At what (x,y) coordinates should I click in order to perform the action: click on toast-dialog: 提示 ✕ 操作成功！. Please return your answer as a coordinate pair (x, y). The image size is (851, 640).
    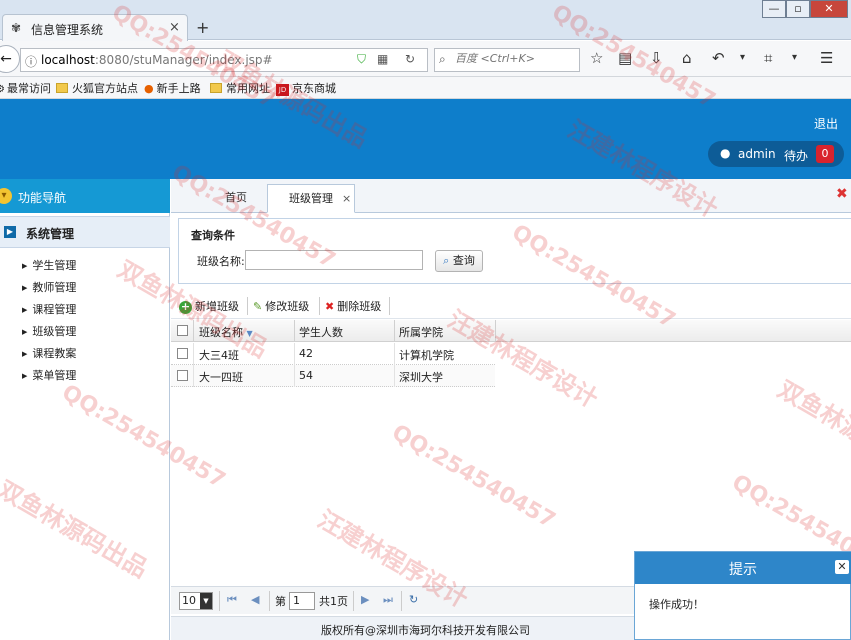
    Looking at the image, I should click on (742, 595).